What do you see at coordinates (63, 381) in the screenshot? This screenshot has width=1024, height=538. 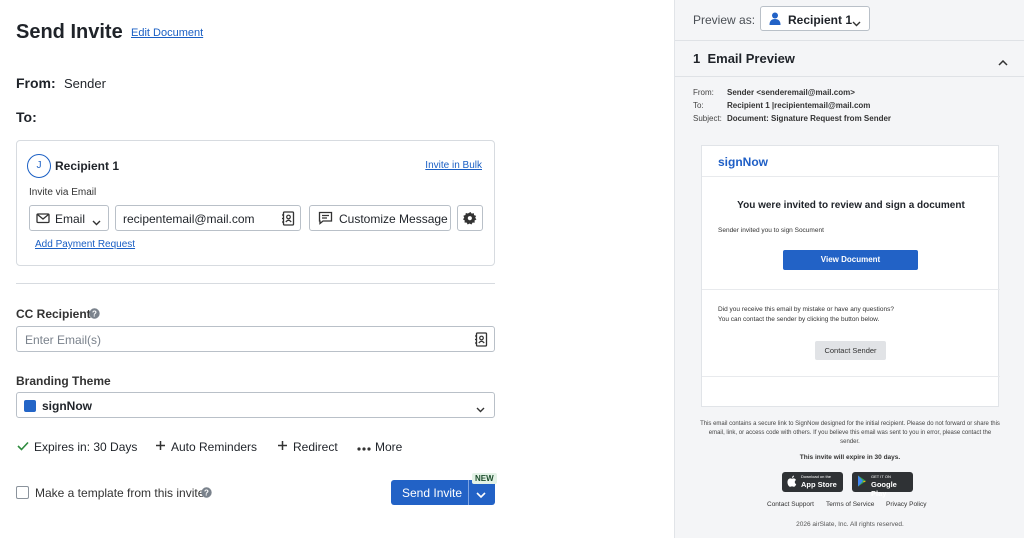 I see `branding-theme-label: Branding Theme` at bounding box center [63, 381].